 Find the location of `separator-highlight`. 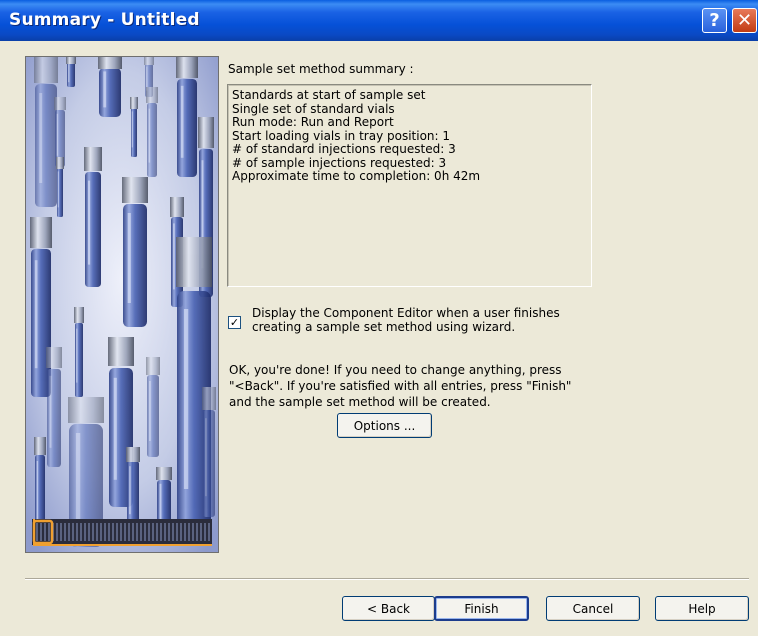

separator-highlight is located at coordinates (387, 579).